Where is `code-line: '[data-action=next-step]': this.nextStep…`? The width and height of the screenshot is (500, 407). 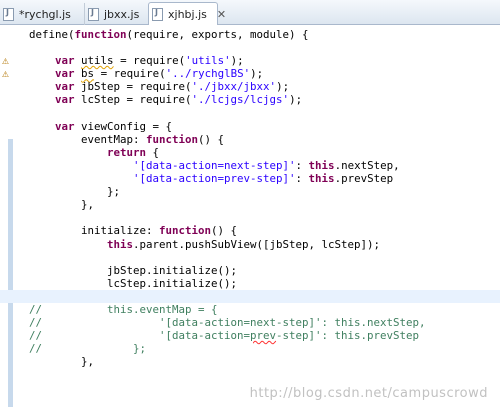 code-line: '[data-action=next-step]': this.nextStep… is located at coordinates (250, 165).